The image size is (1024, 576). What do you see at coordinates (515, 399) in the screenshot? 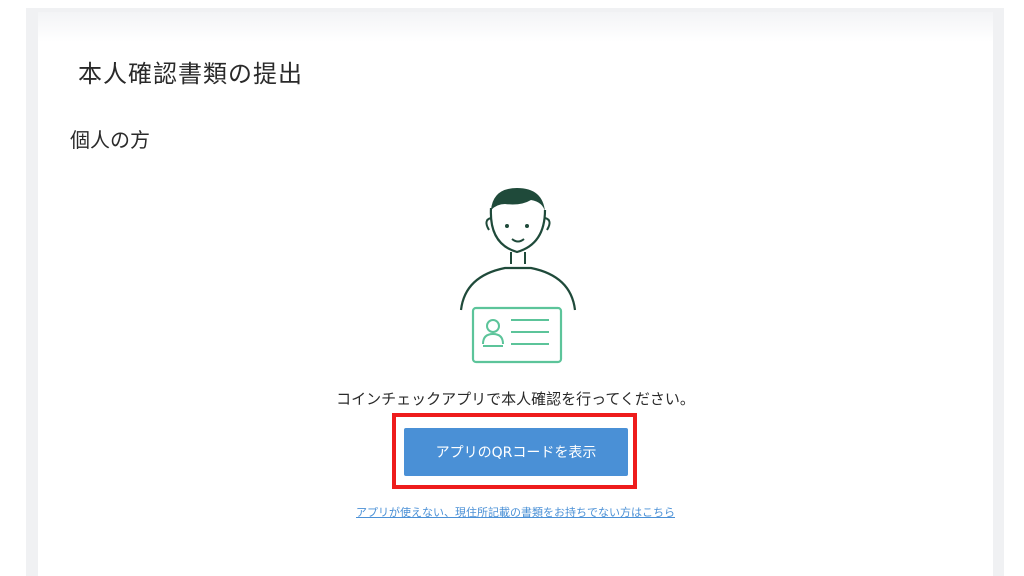
I see `instruction-text: コインチェックアプリで本人確認を行ってください。` at bounding box center [515, 399].